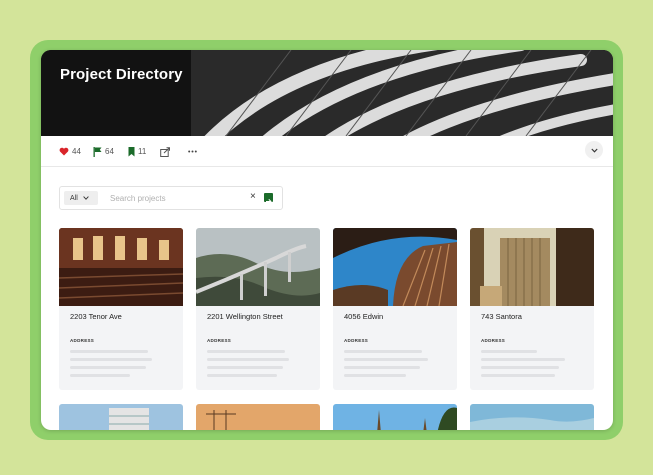 The image size is (653, 475). Describe the element at coordinates (245, 316) in the screenshot. I see `project-name: 2201 Wellington Street` at that location.